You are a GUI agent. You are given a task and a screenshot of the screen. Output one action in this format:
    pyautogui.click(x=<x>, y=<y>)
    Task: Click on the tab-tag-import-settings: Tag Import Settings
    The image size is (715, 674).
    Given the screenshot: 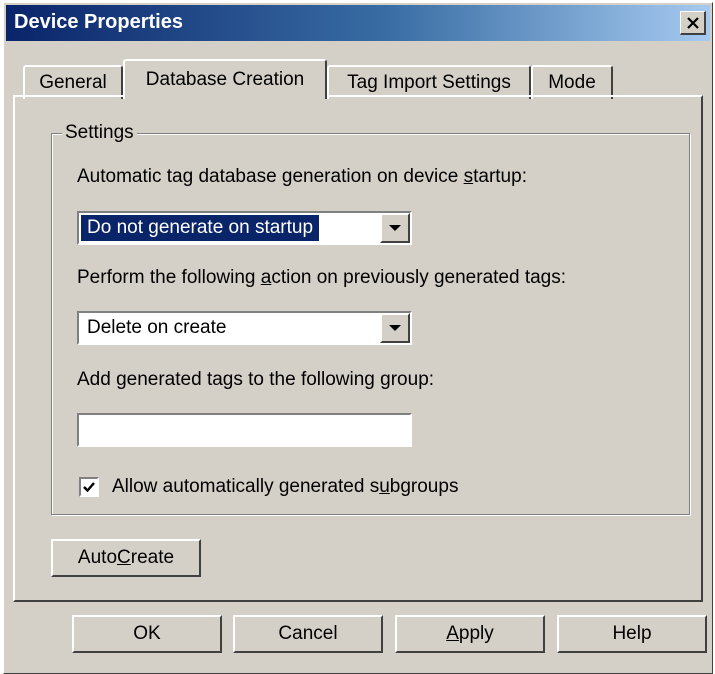 What is the action you would take?
    pyautogui.click(x=429, y=82)
    